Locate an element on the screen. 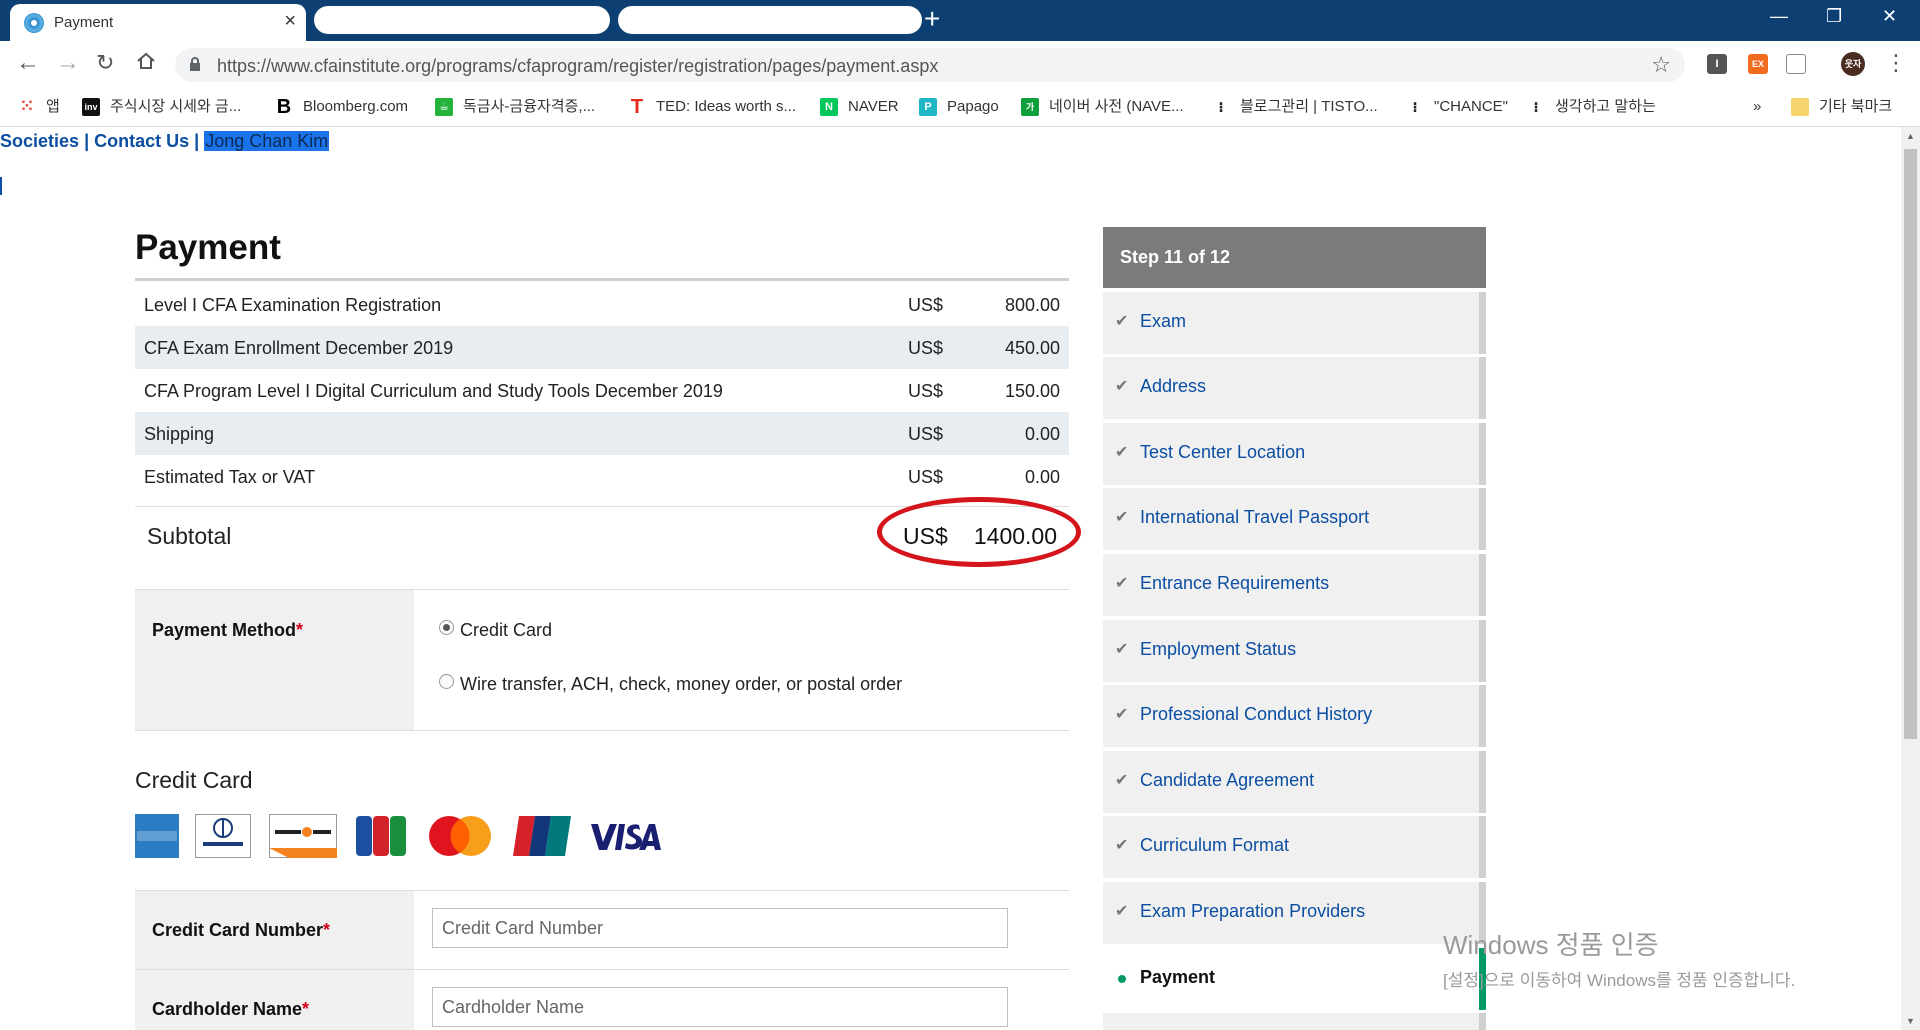 This screenshot has width=1920, height=1030. step-exam-preparation-providers: ✔ Exam Preparation Providers is located at coordinates (1294, 912).